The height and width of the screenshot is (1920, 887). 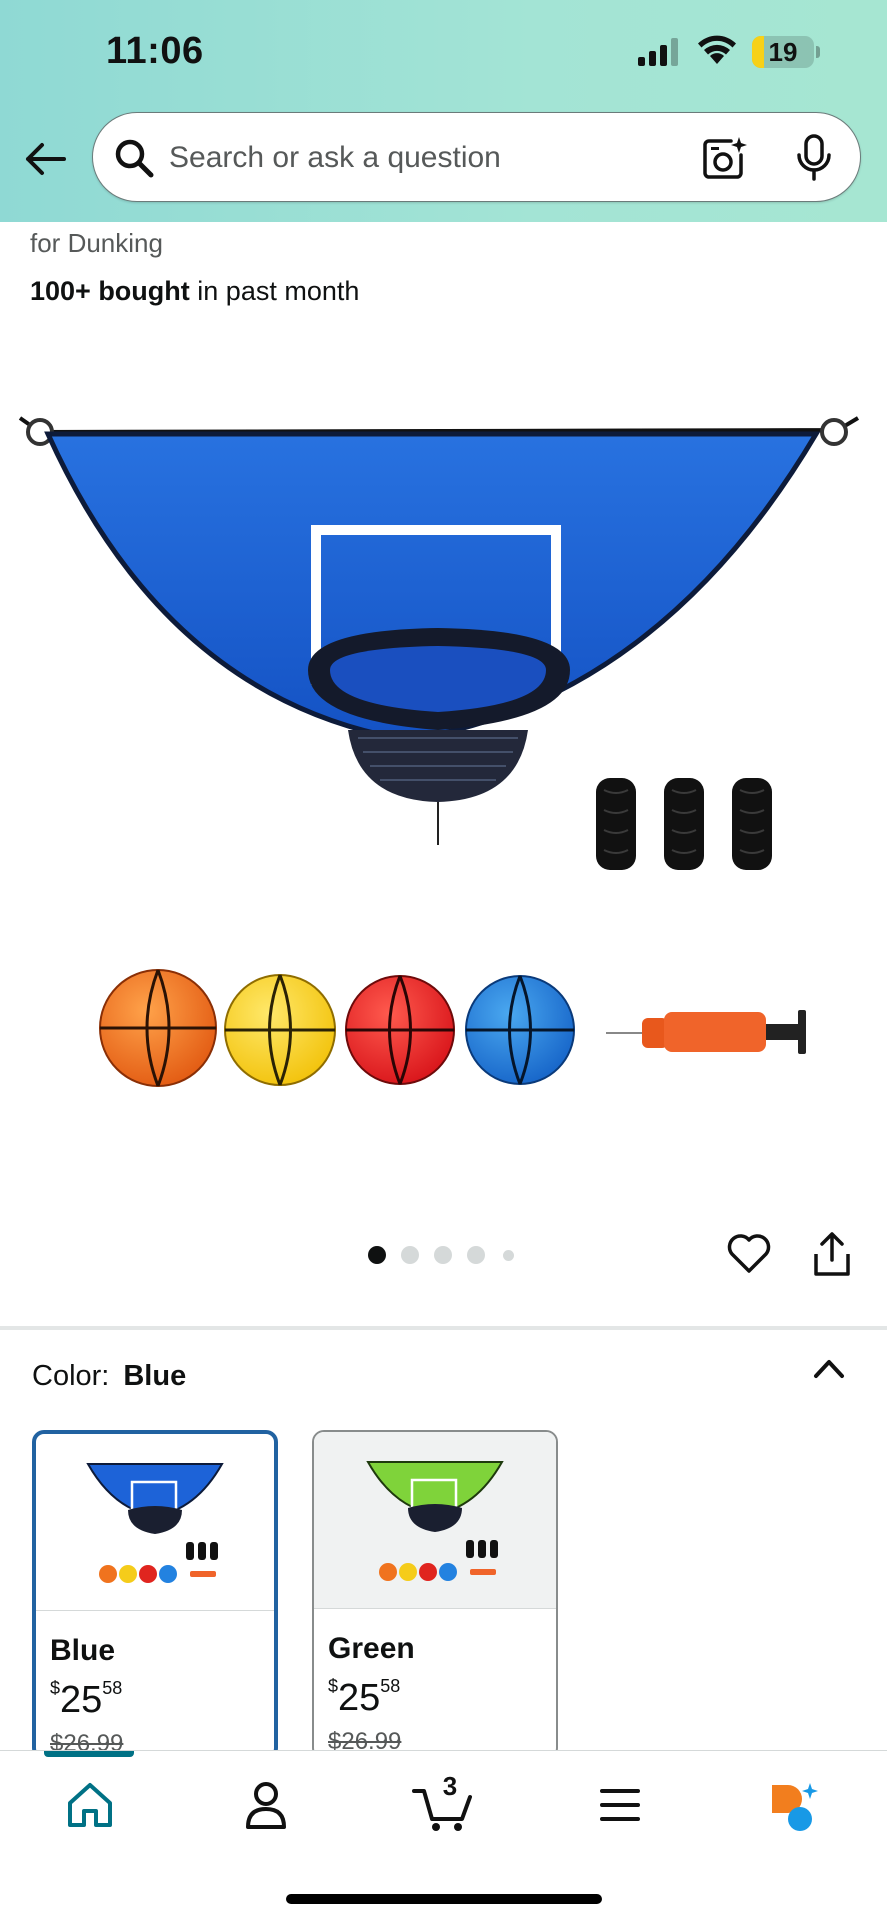 What do you see at coordinates (706, 1032) in the screenshot?
I see `air-pump` at bounding box center [706, 1032].